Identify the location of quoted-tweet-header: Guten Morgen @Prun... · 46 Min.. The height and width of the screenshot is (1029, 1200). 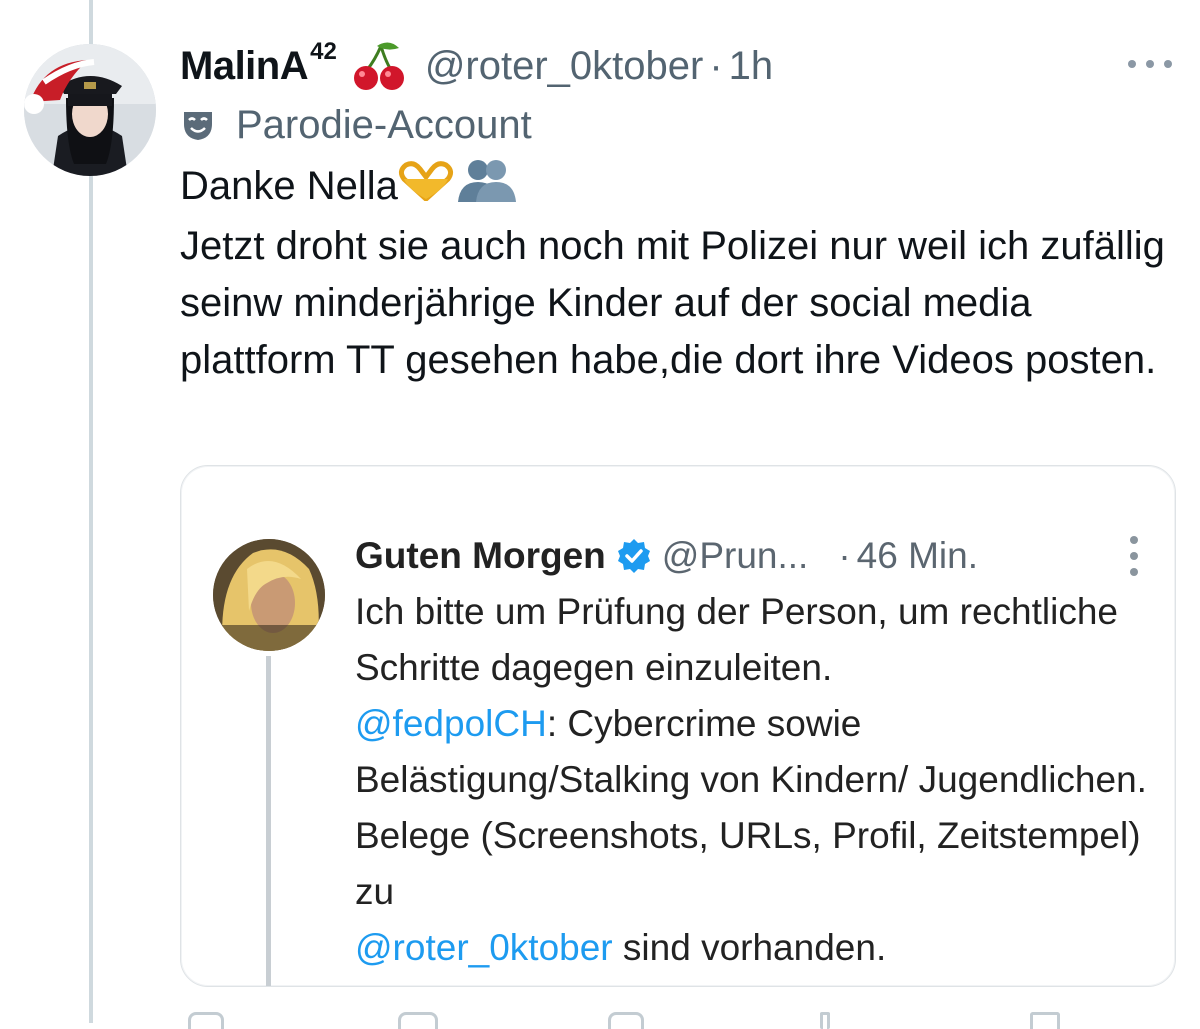
(666, 556).